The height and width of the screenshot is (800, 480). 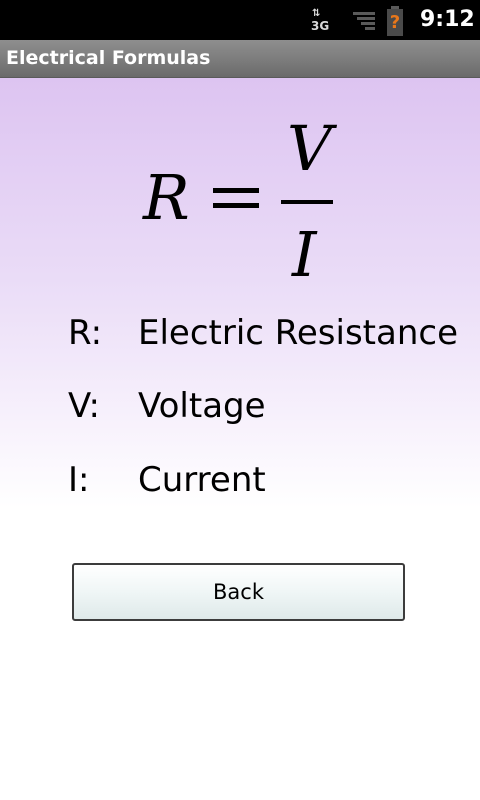 I want to click on variable-description: Current, so click(x=202, y=480).